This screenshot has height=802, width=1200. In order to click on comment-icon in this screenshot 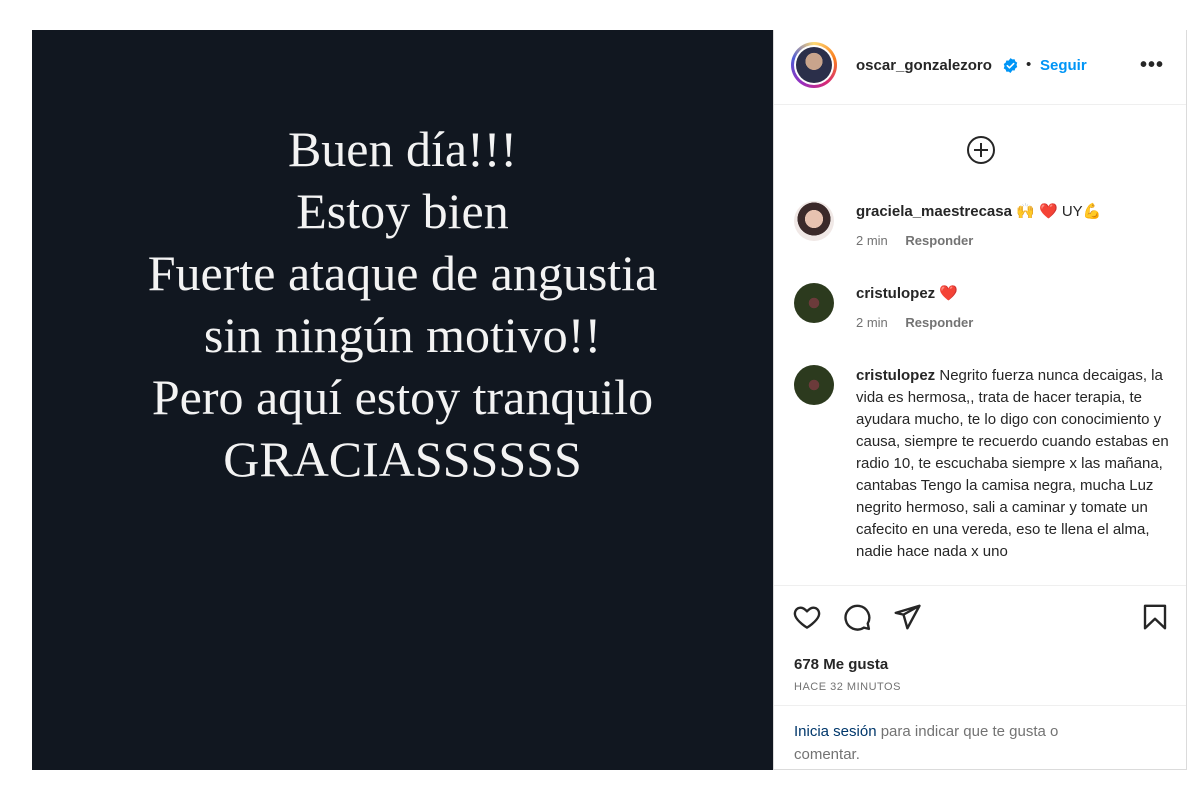, I will do `click(857, 617)`.